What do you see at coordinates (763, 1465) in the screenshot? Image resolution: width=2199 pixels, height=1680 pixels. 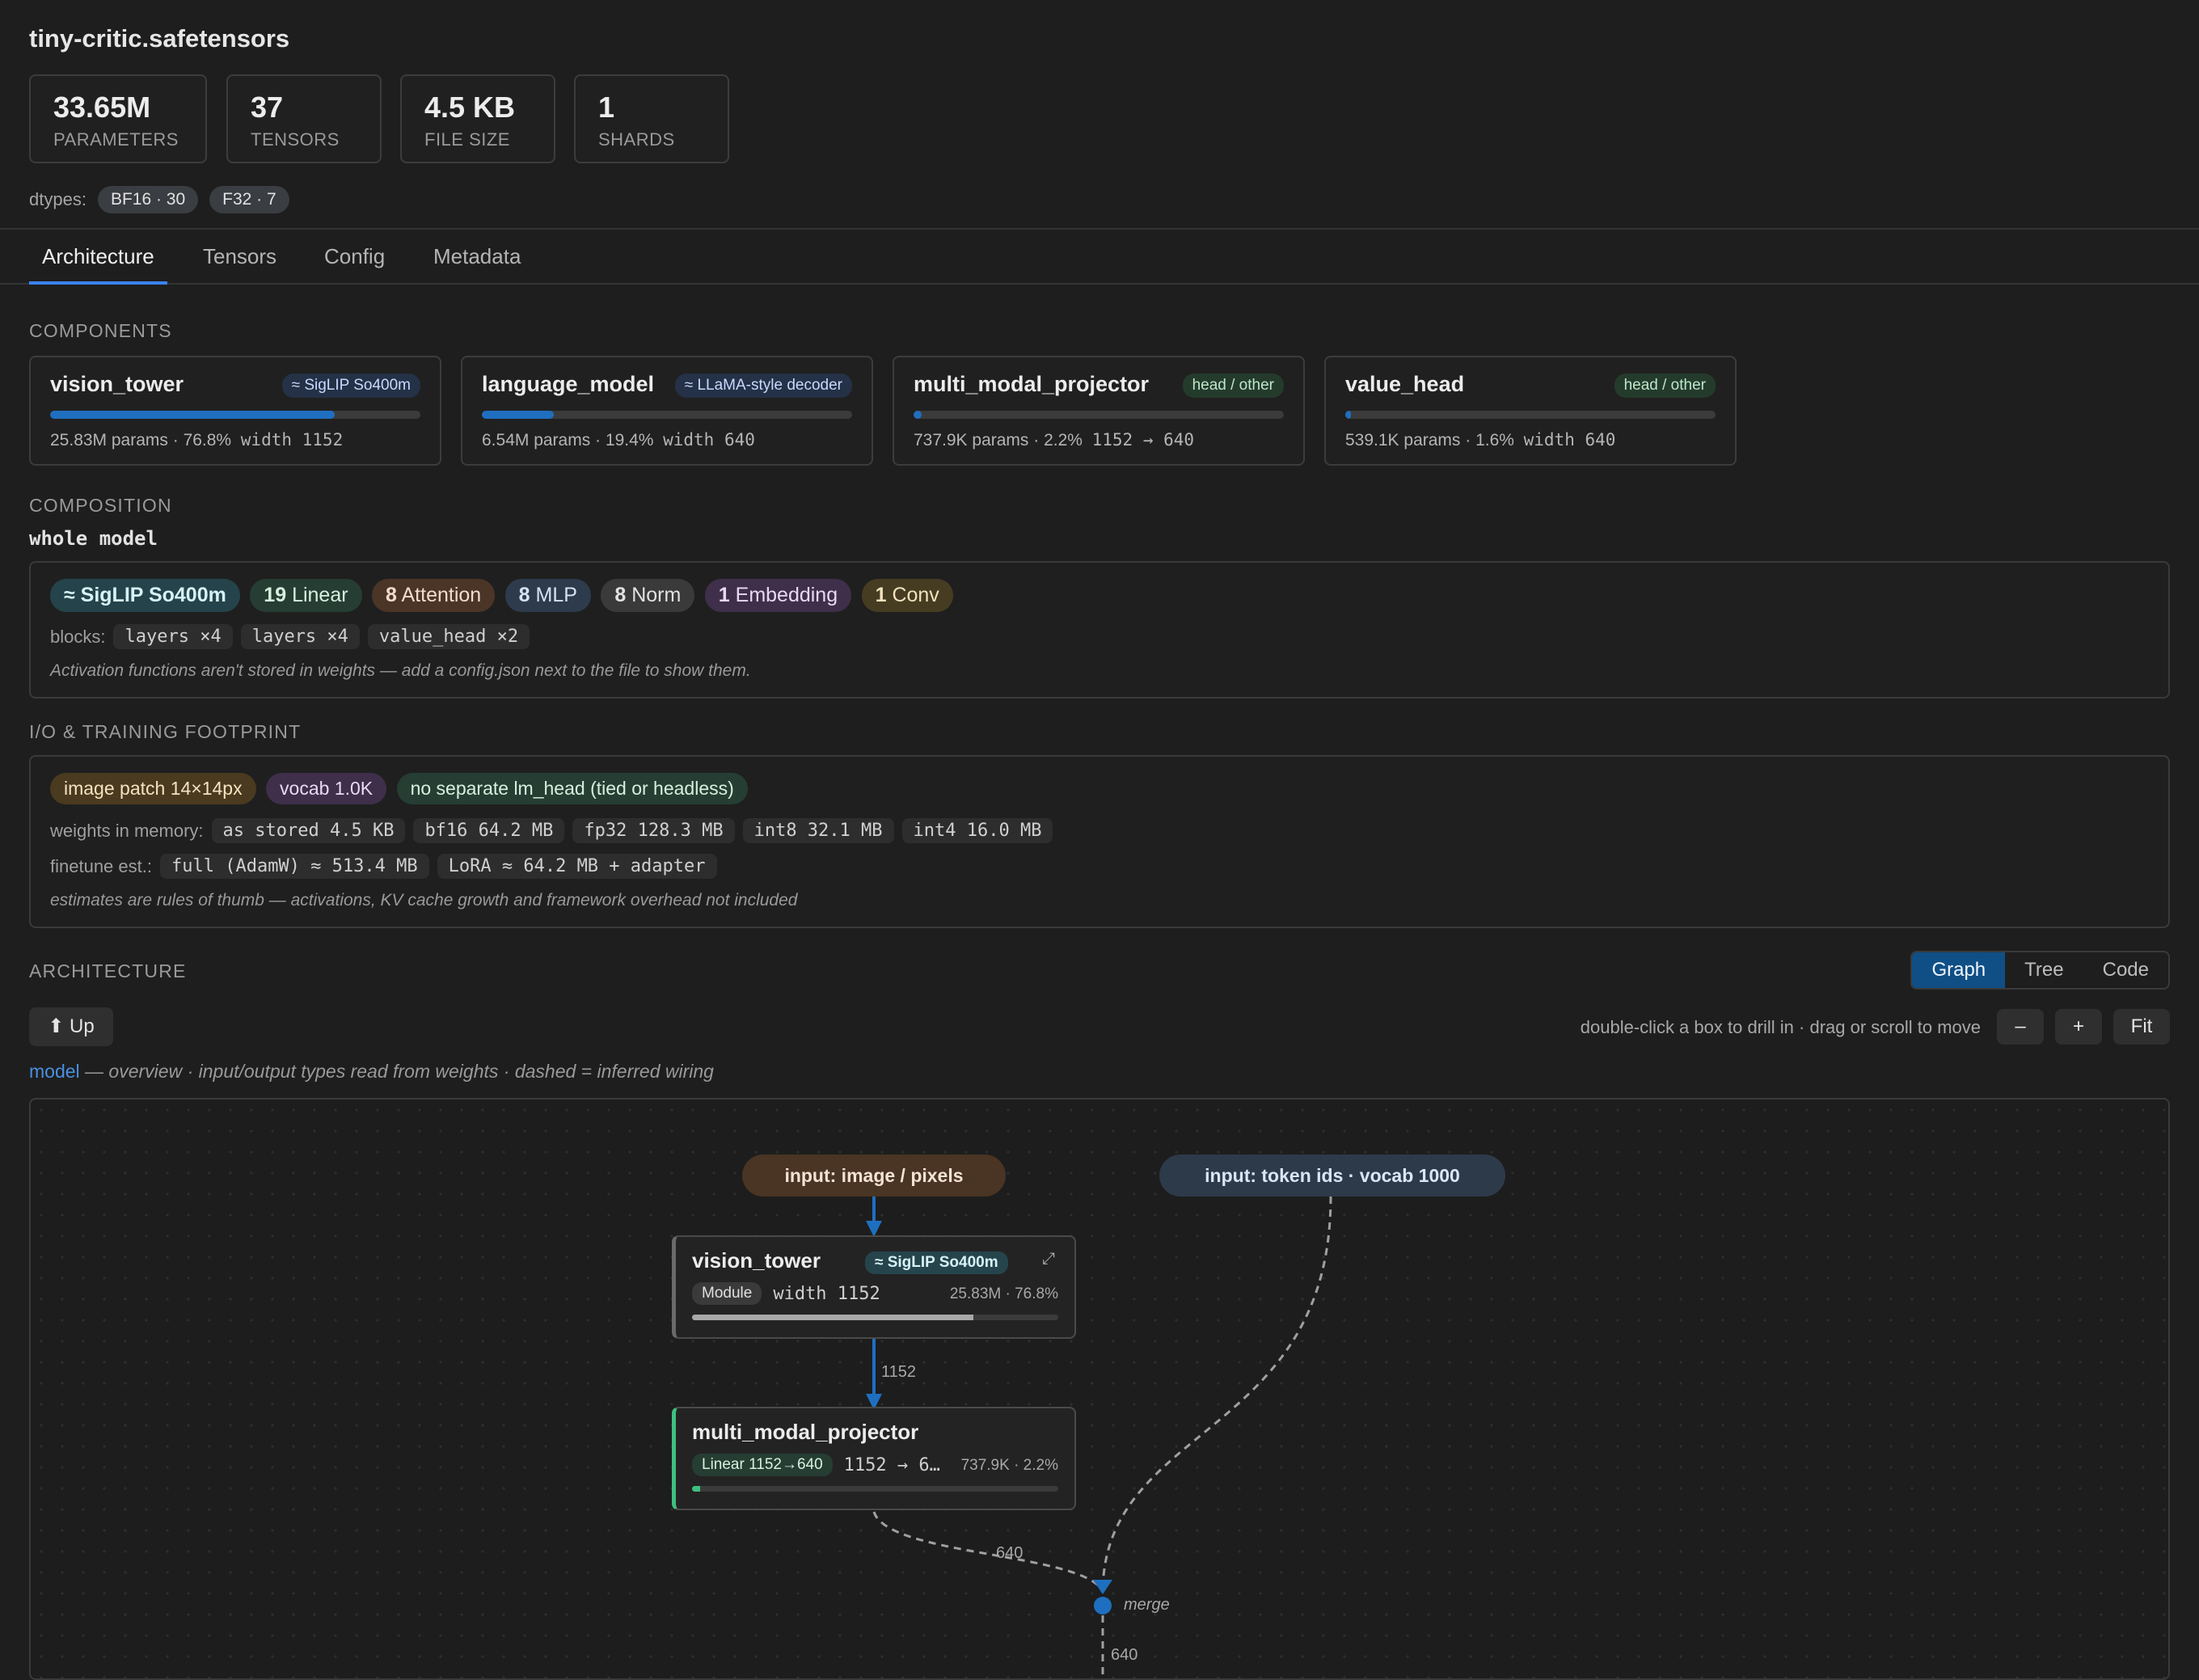 I see `node-type: Linear 1152→640` at bounding box center [763, 1465].